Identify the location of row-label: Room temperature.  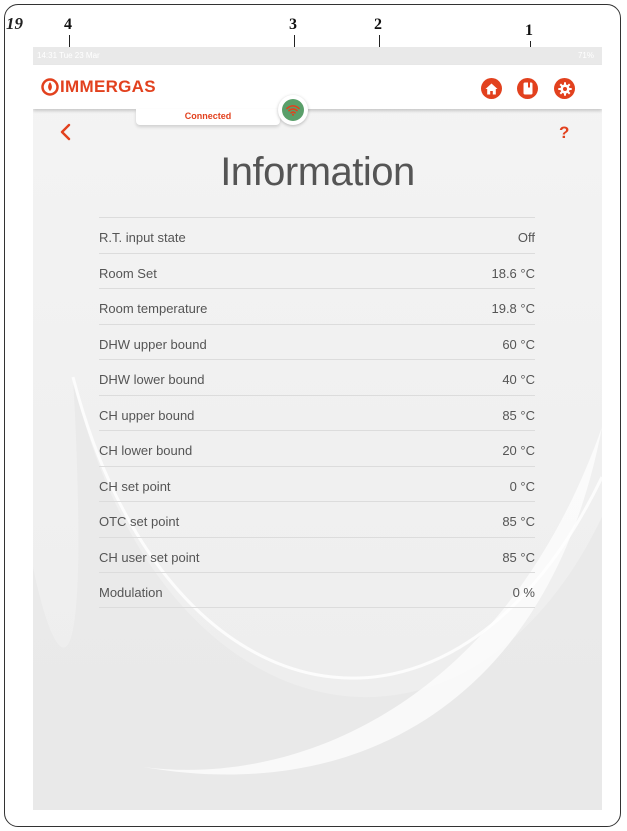
(153, 308).